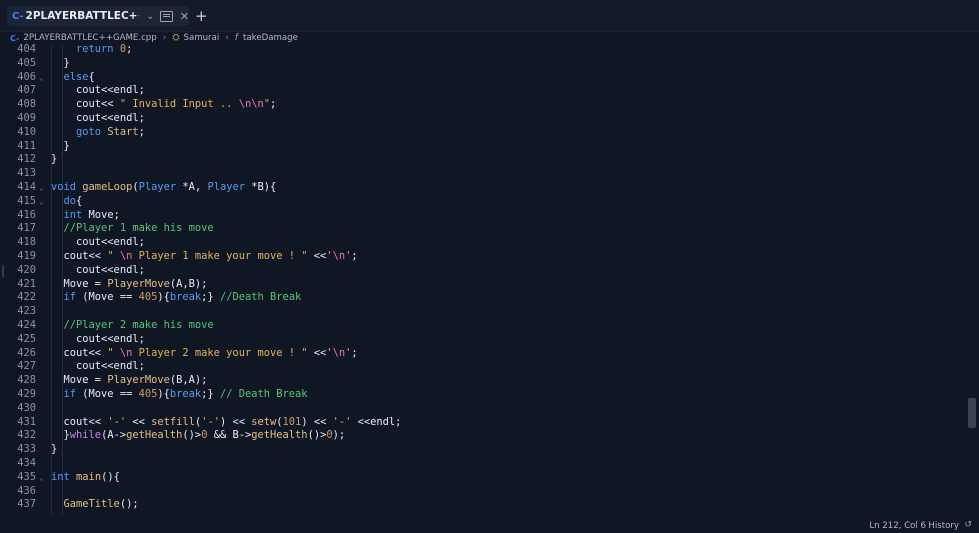  Describe the element at coordinates (117, 421) in the screenshot. I see `code-token: '-'` at that location.